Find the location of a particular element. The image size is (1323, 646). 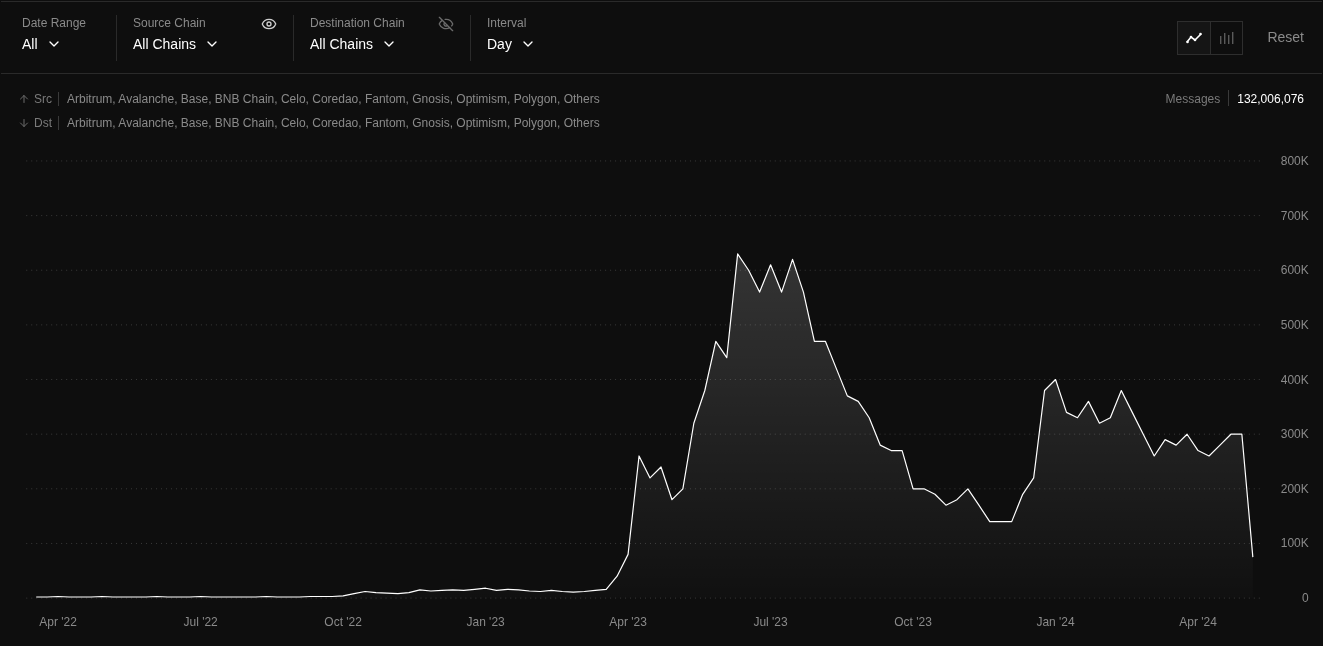

total-value: 132,006,076 is located at coordinates (1270, 99).